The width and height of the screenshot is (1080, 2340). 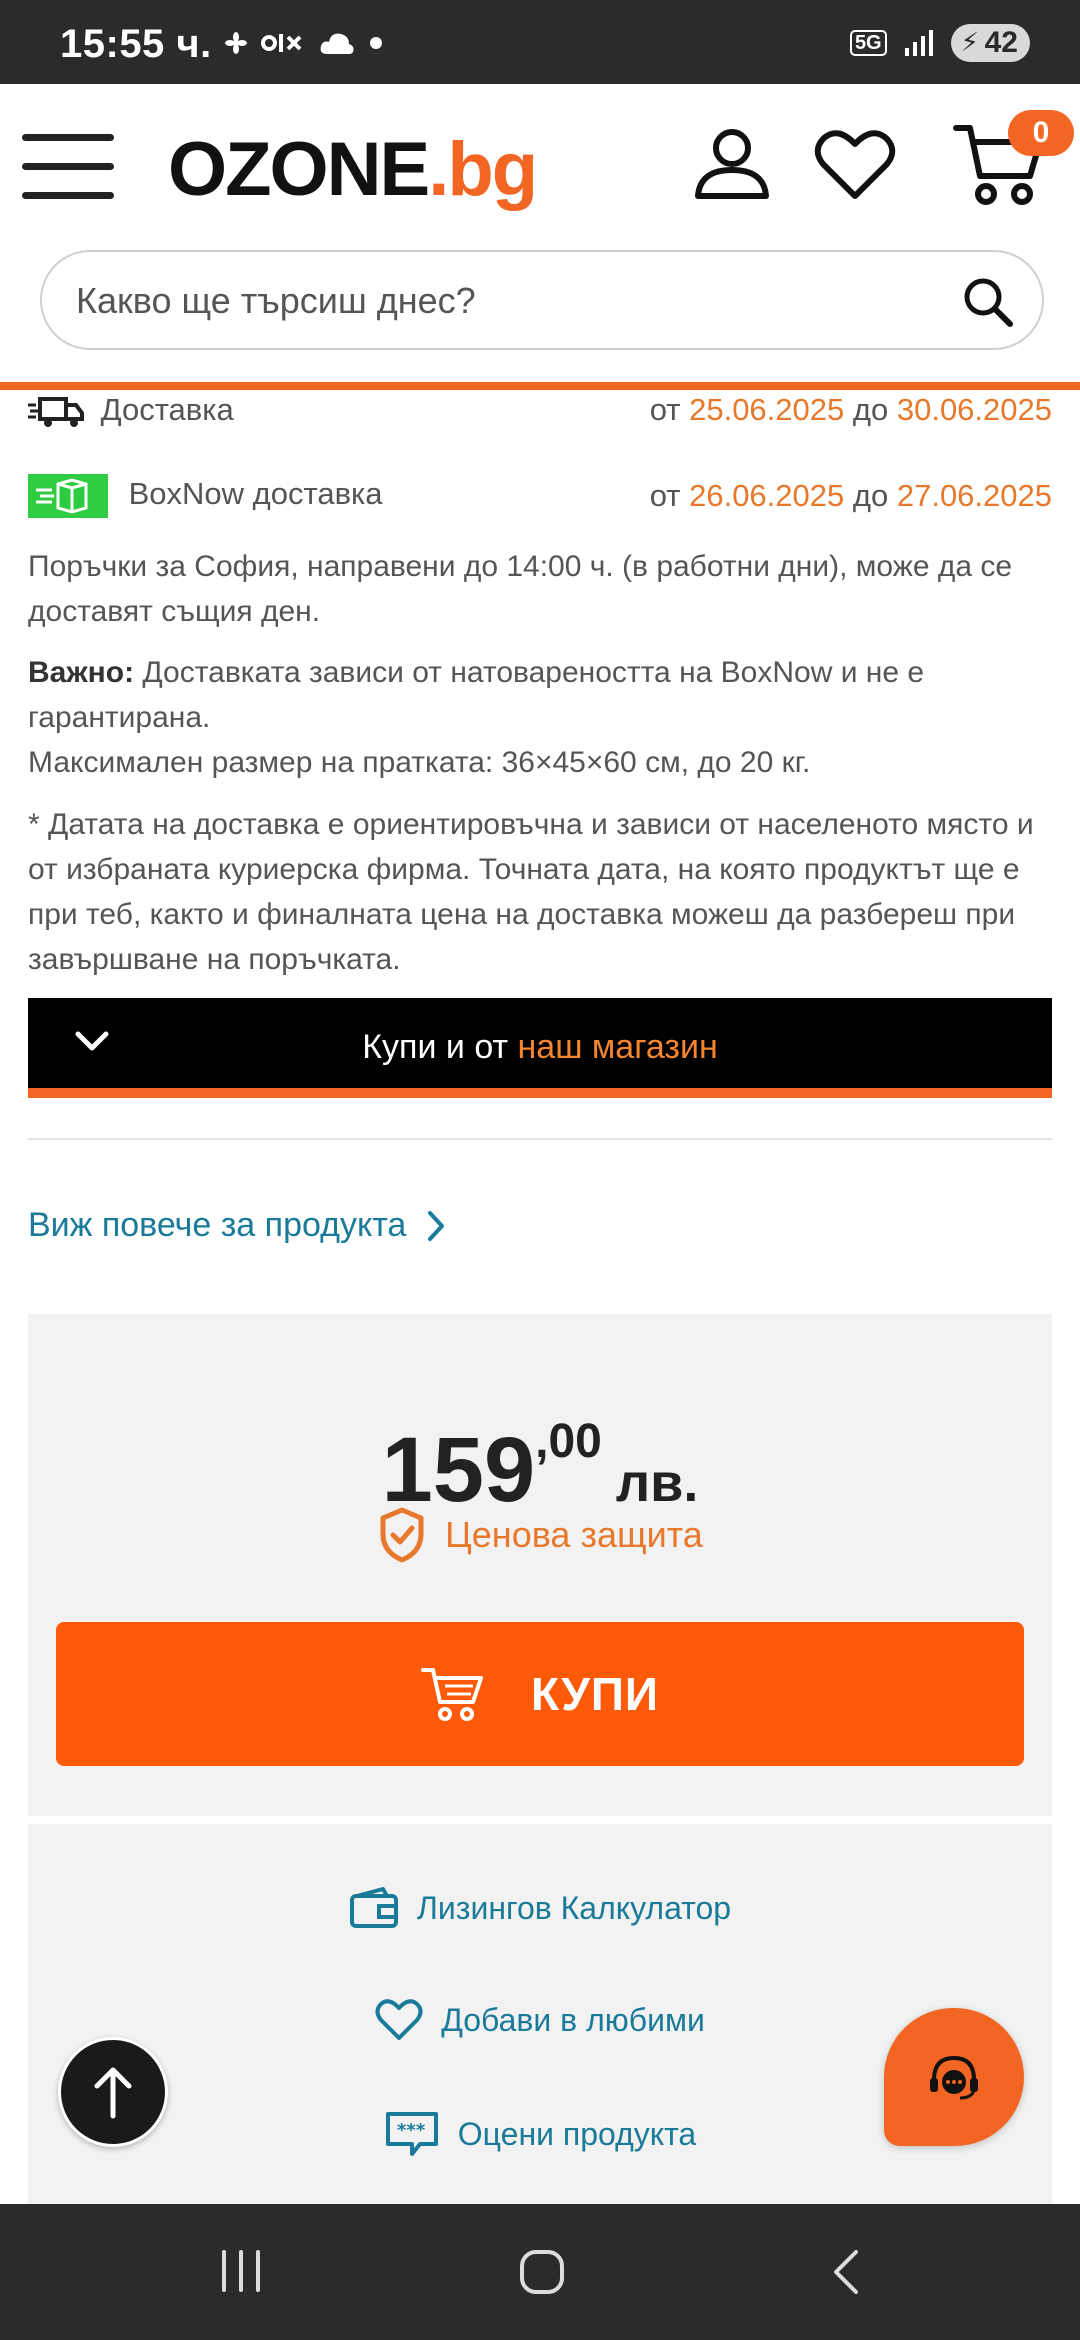 I want to click on delivery-boxnow-label: BoxNow доставка, so click(x=255, y=494).